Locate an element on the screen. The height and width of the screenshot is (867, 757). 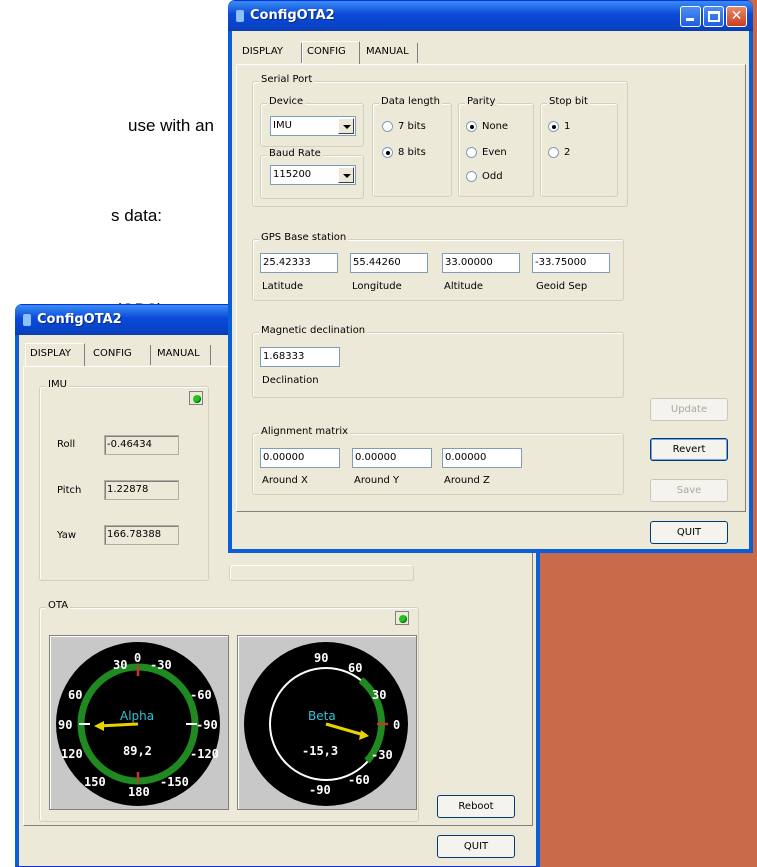
alpha-tick-30: 30 is located at coordinates (120, 665).